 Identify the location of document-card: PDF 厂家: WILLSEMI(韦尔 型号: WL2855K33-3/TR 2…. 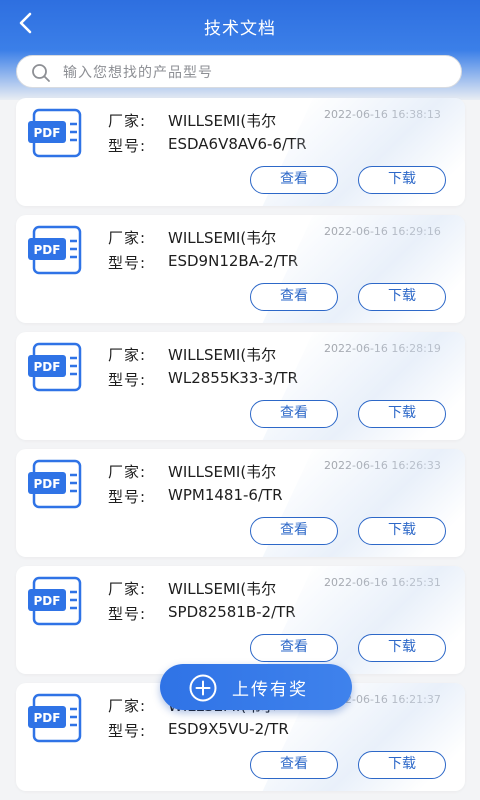
(240, 386).